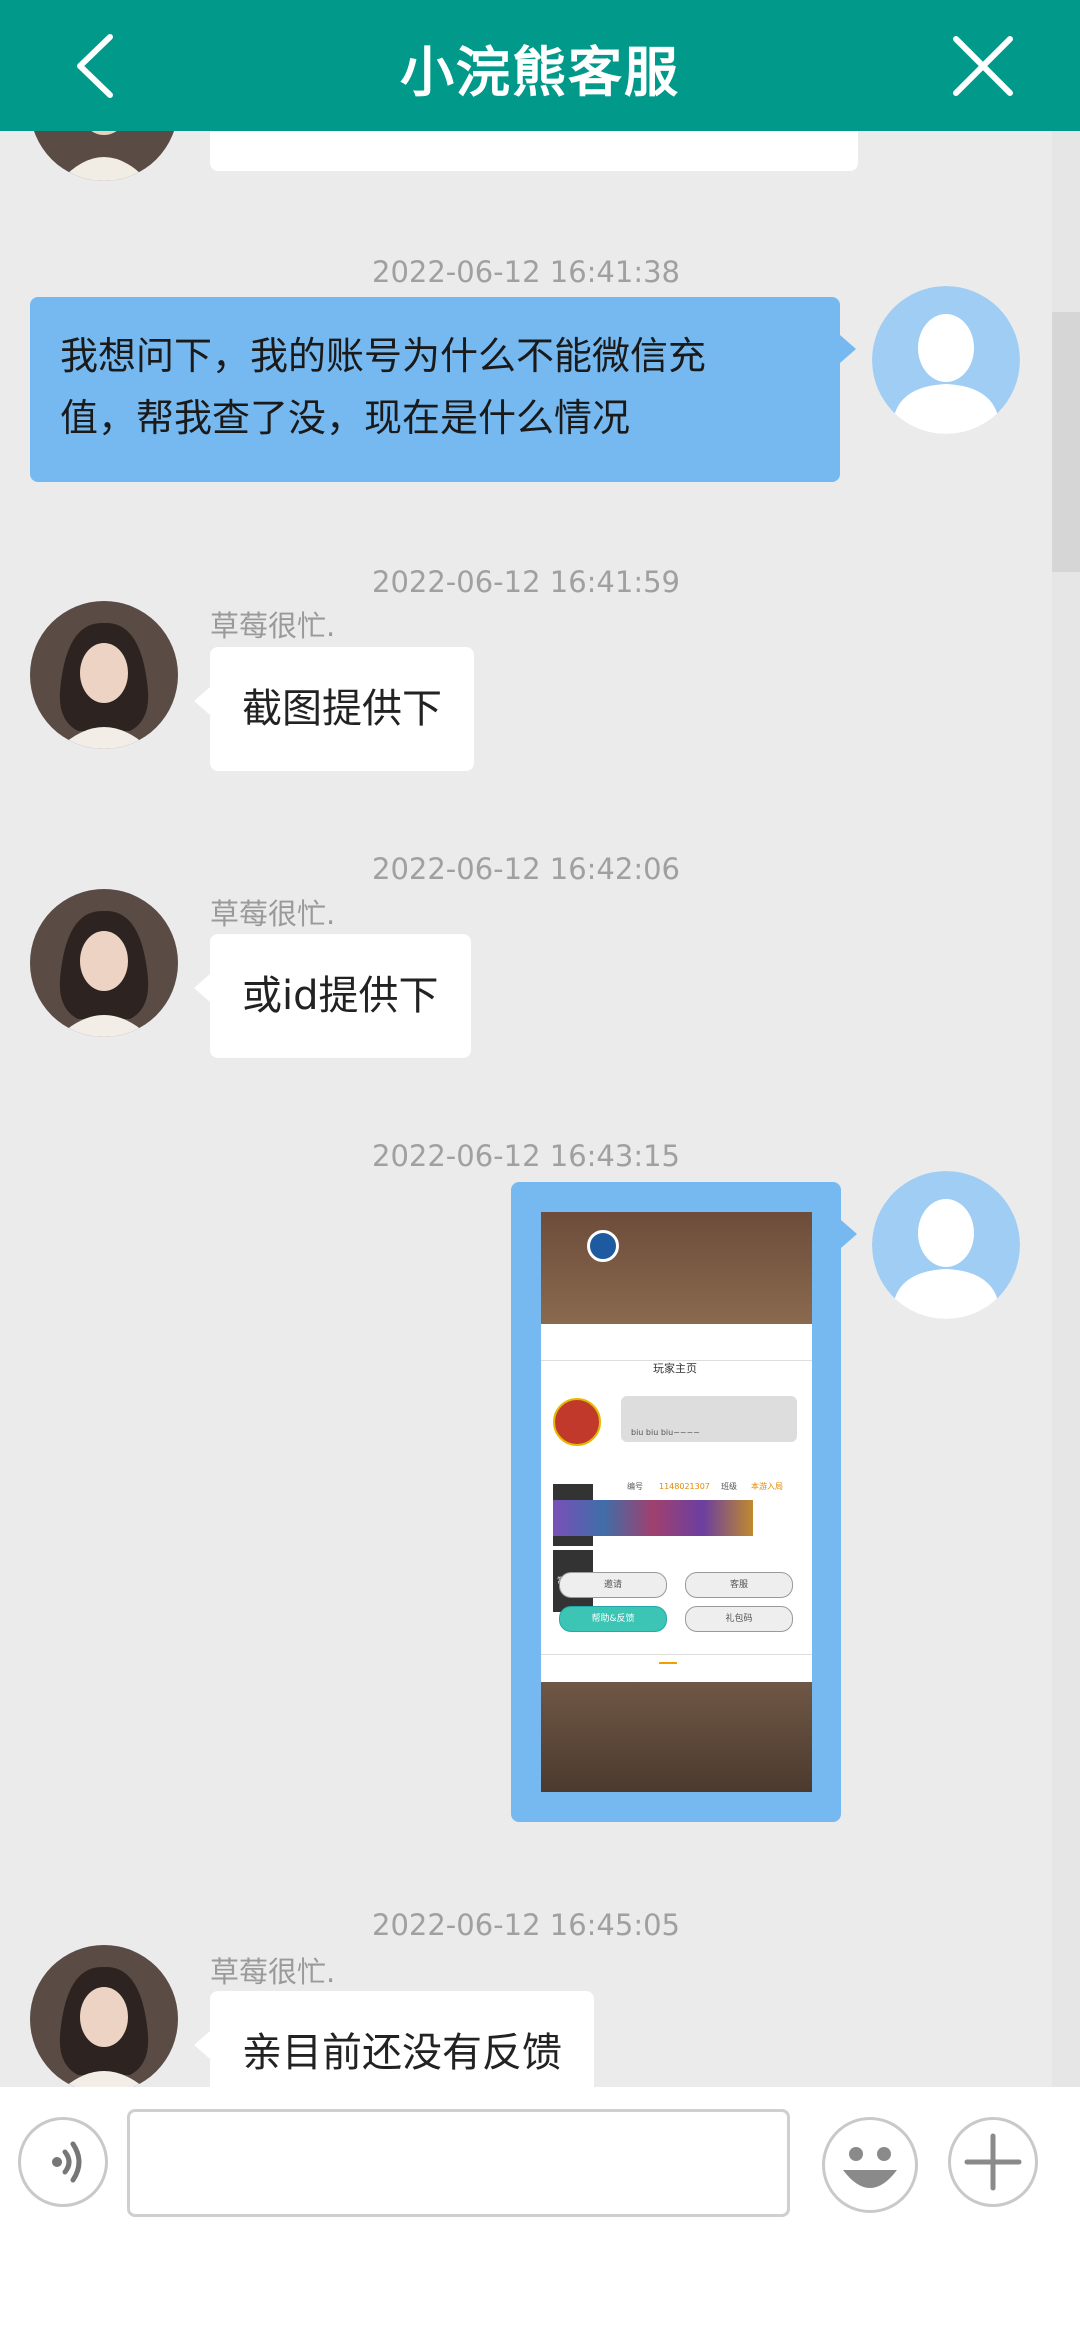 This screenshot has height=2340, width=1080. I want to click on page-title: 小浣熊客服, so click(540, 72).